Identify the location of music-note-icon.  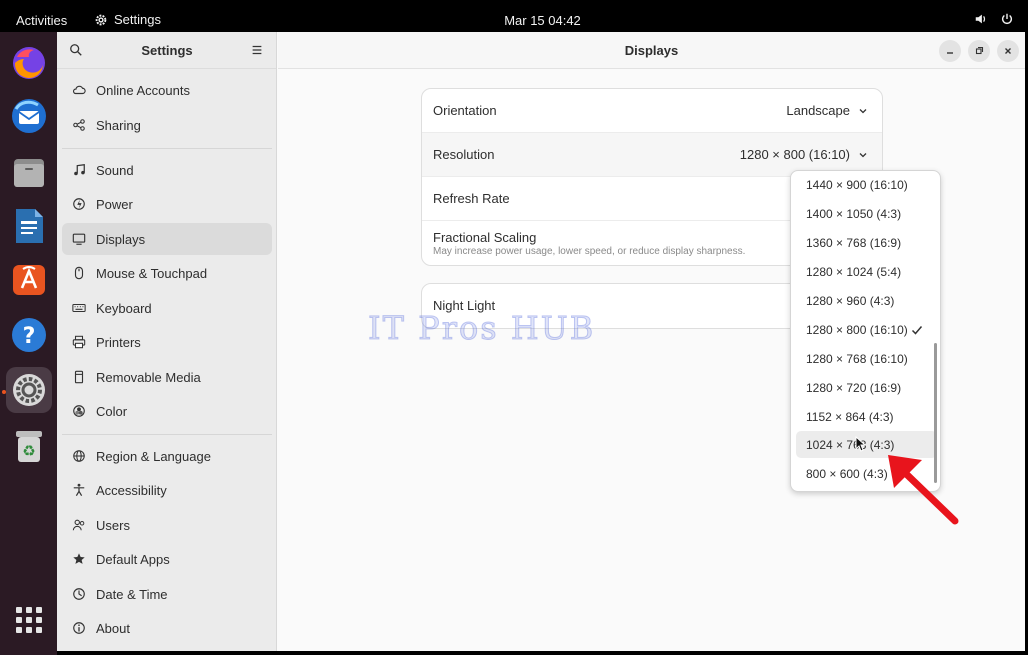
(79, 170).